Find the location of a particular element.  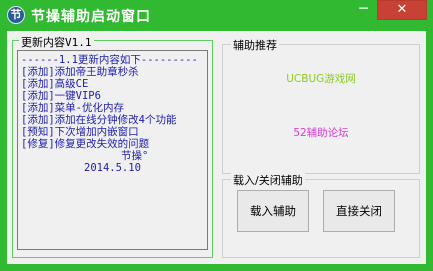

recommend-group-title: 辅助推荐 is located at coordinates (255, 45).